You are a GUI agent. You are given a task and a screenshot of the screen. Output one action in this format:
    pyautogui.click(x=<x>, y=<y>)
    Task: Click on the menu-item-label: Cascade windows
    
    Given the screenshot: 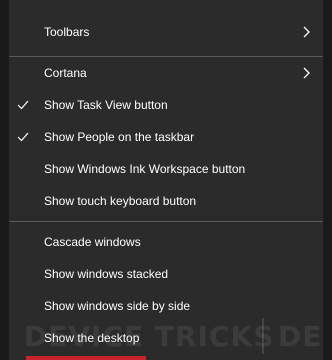 What is the action you would take?
    pyautogui.click(x=92, y=242)
    